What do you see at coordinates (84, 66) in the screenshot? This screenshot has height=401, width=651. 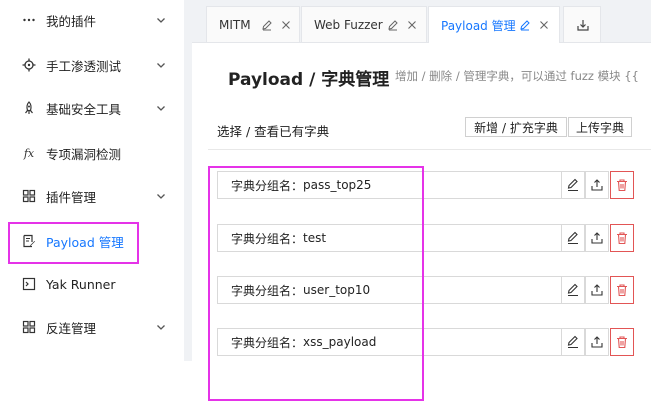 I see `sidebar-item-label: 手工渗透测试` at bounding box center [84, 66].